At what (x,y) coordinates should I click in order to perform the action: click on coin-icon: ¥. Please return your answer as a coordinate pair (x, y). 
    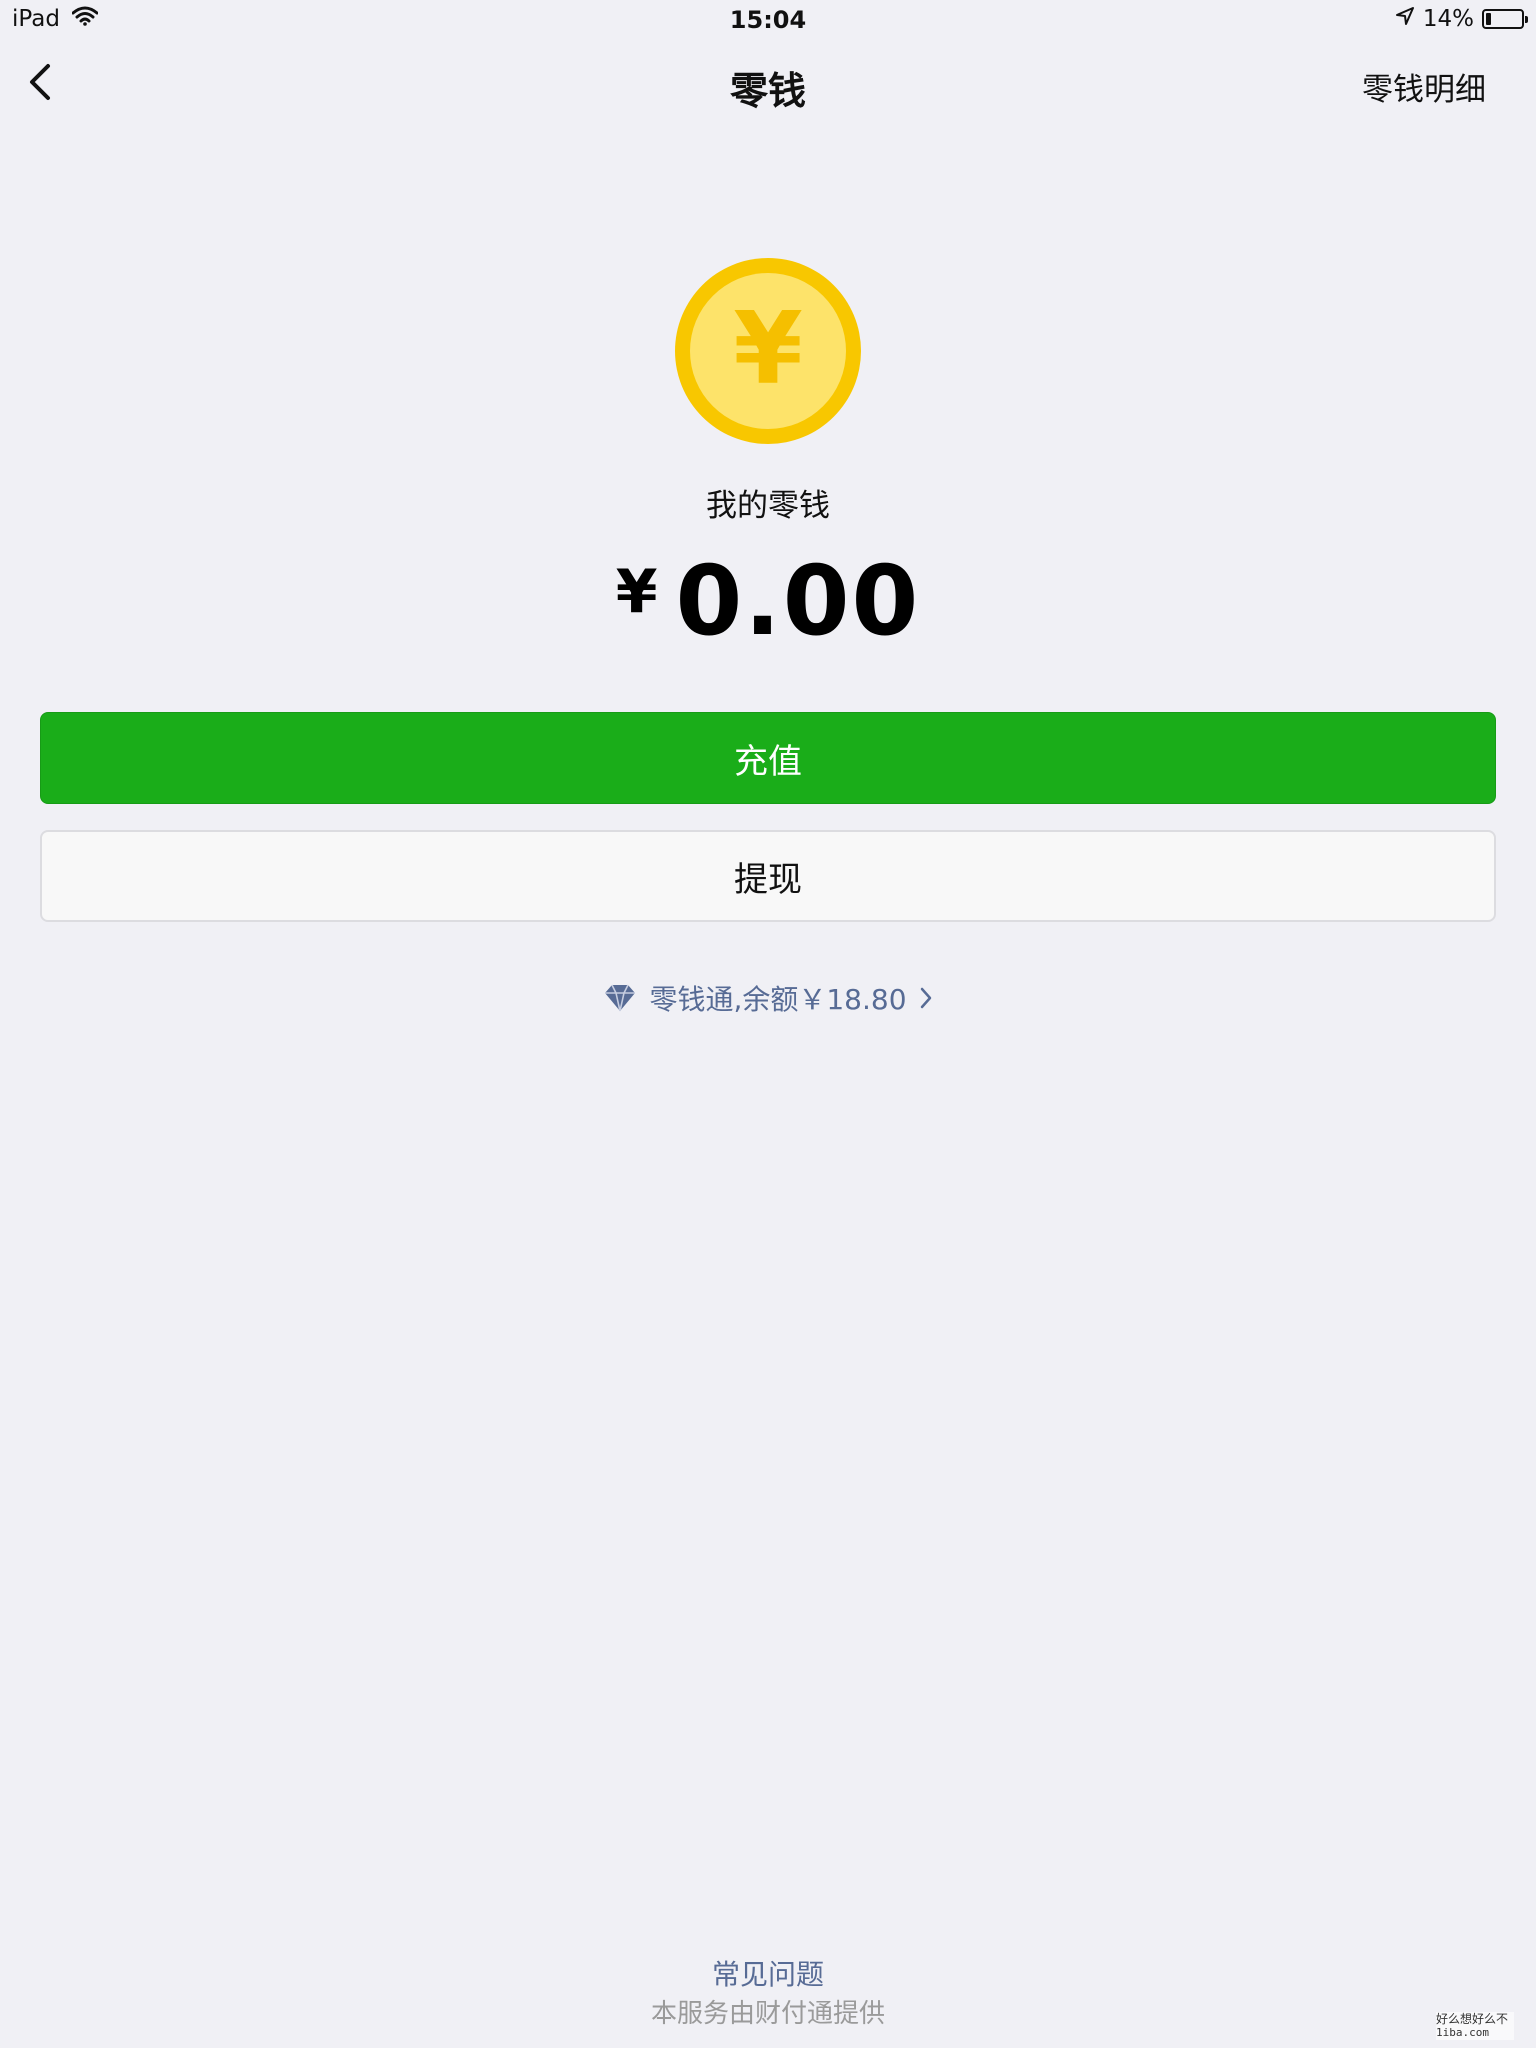
    Looking at the image, I should click on (768, 351).